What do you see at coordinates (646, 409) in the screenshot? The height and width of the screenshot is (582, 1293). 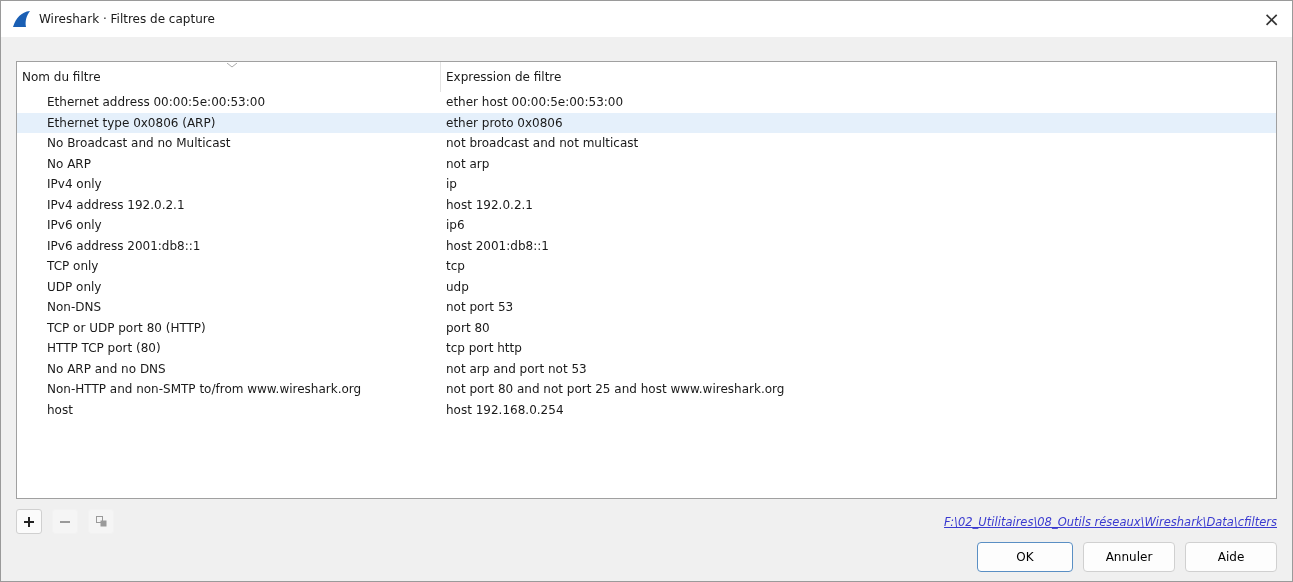 I see `filter-row: host host 192.168.0.254` at bounding box center [646, 409].